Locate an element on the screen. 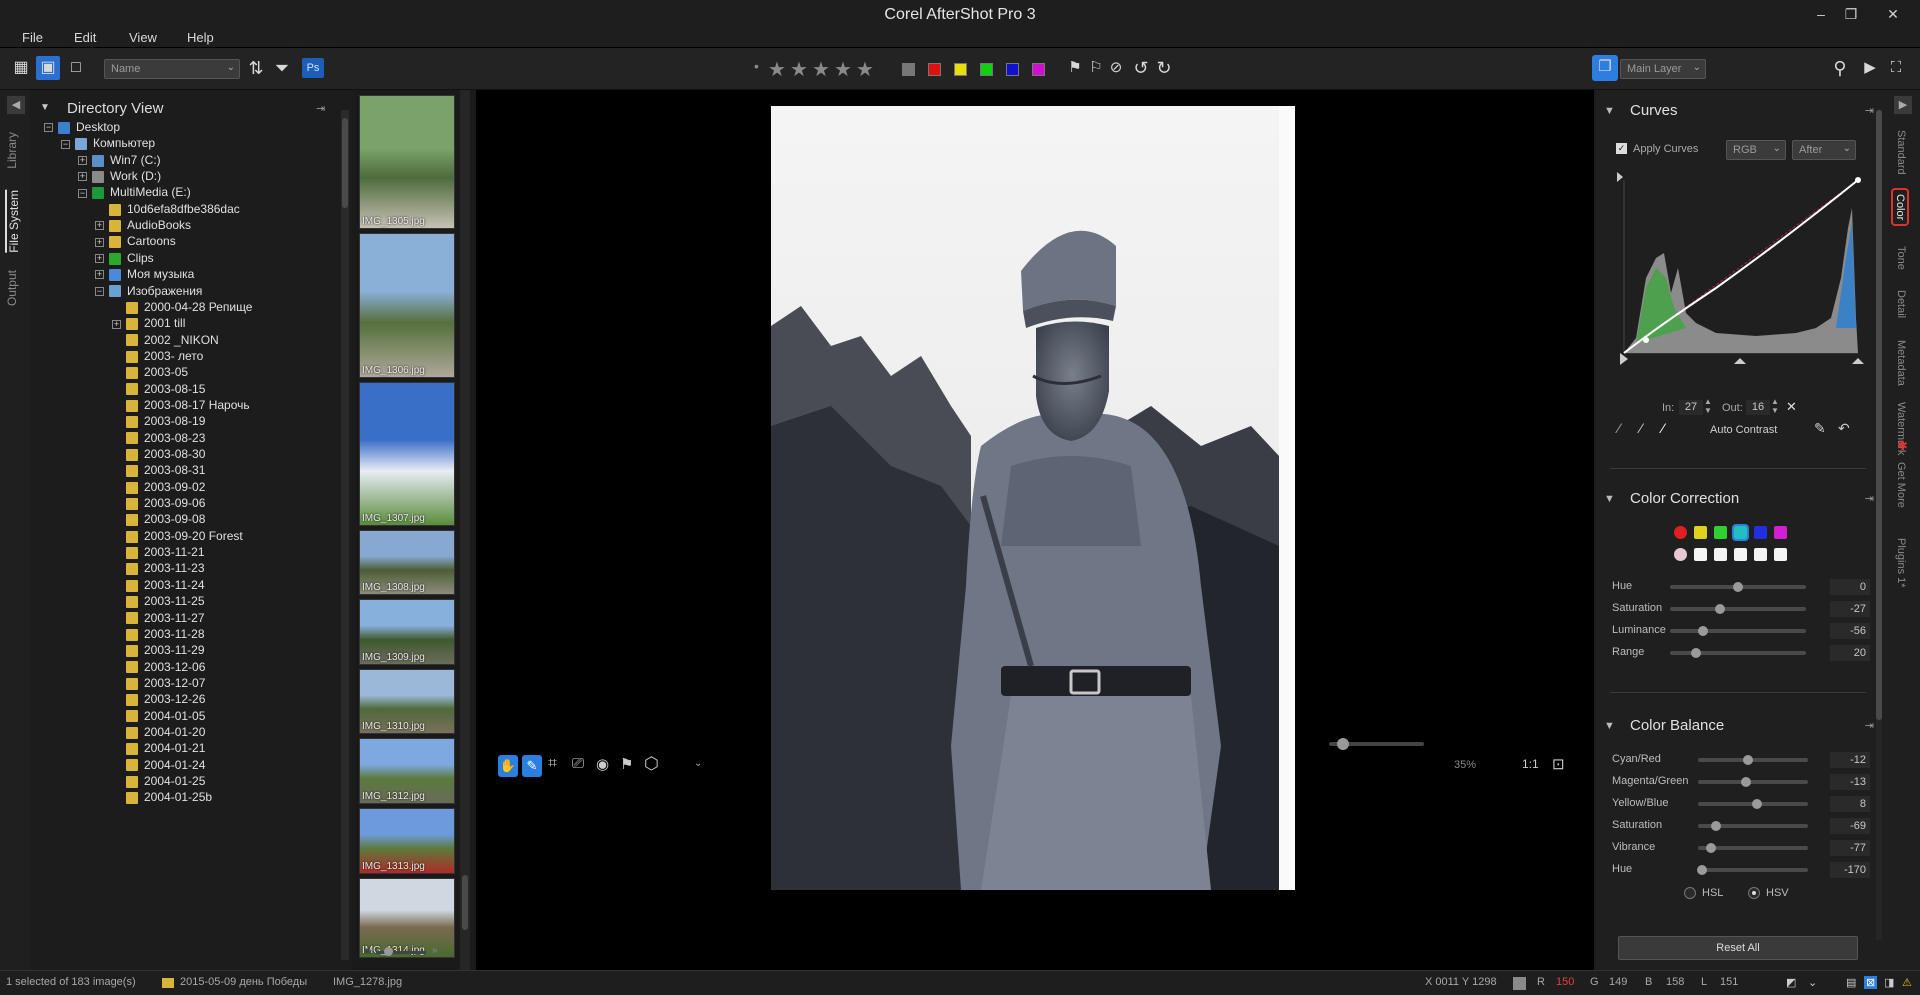 This screenshot has width=1920, height=995. tab-file-system: File System is located at coordinates (14, 221).